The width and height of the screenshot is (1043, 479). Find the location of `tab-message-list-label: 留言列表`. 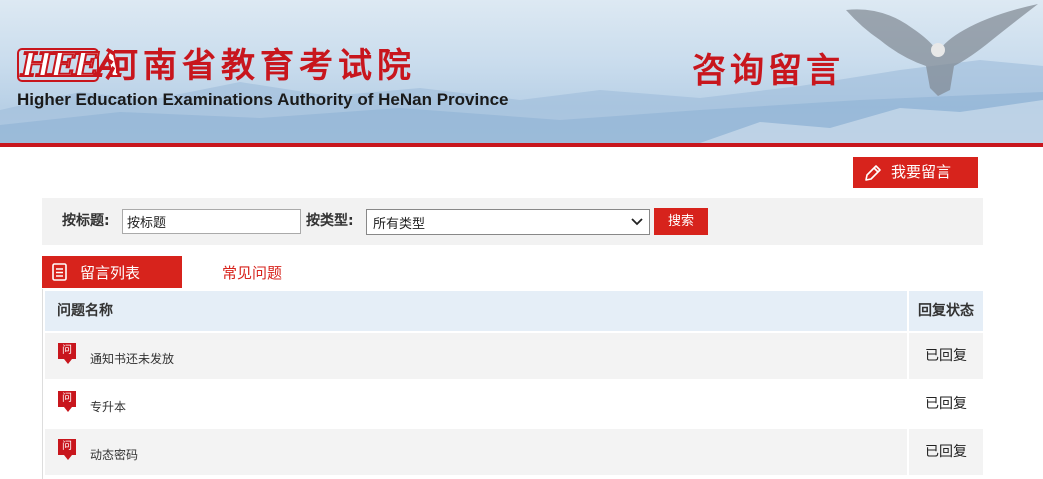

tab-message-list-label: 留言列表 is located at coordinates (110, 272).